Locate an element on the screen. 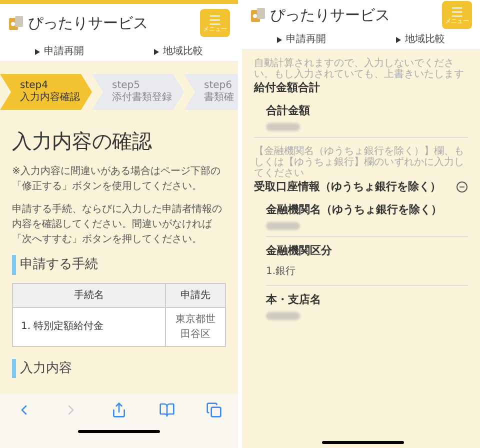  collapse-icon is located at coordinates (462, 187).